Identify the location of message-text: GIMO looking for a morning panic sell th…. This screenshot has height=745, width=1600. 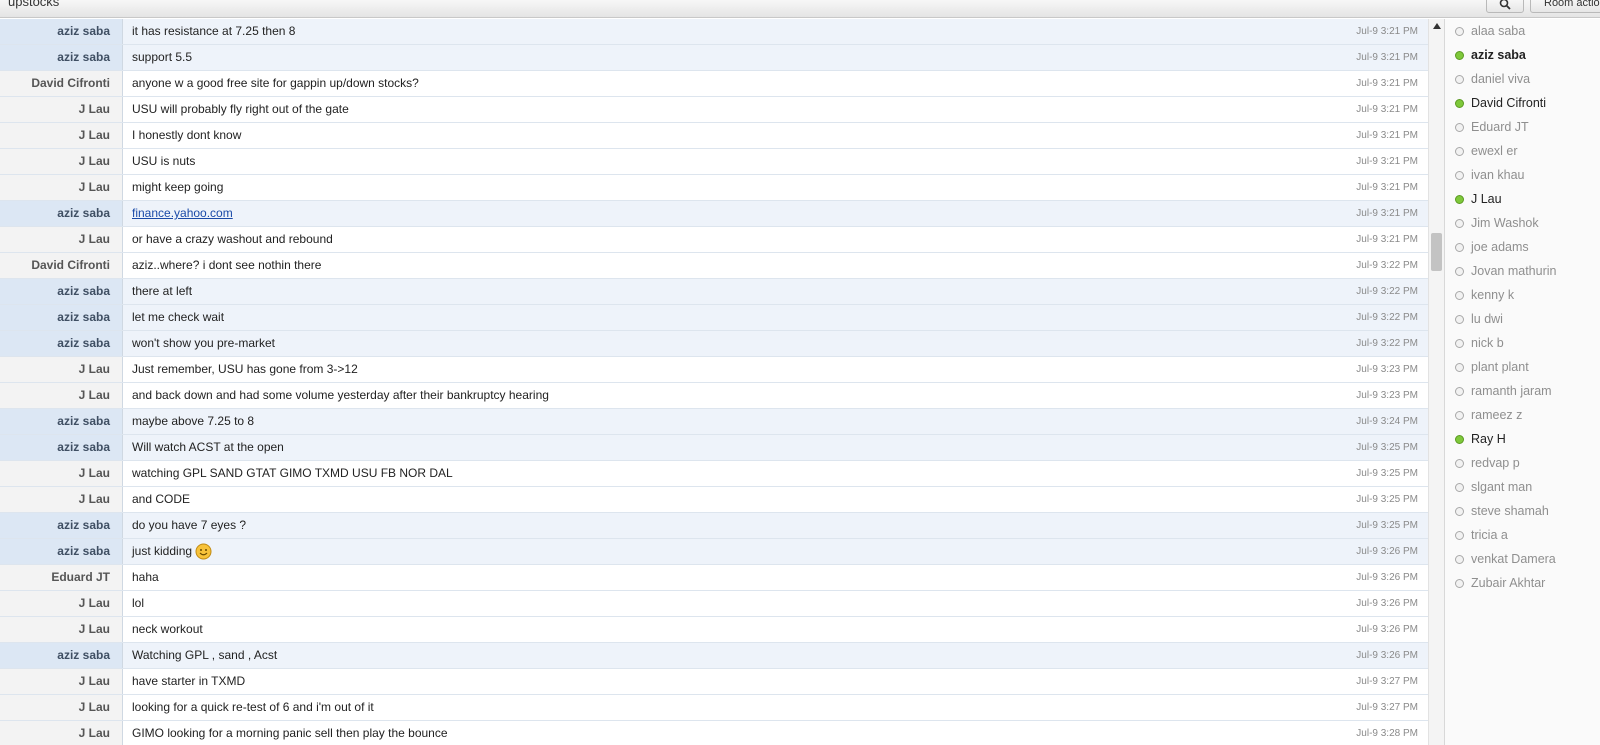
(290, 733).